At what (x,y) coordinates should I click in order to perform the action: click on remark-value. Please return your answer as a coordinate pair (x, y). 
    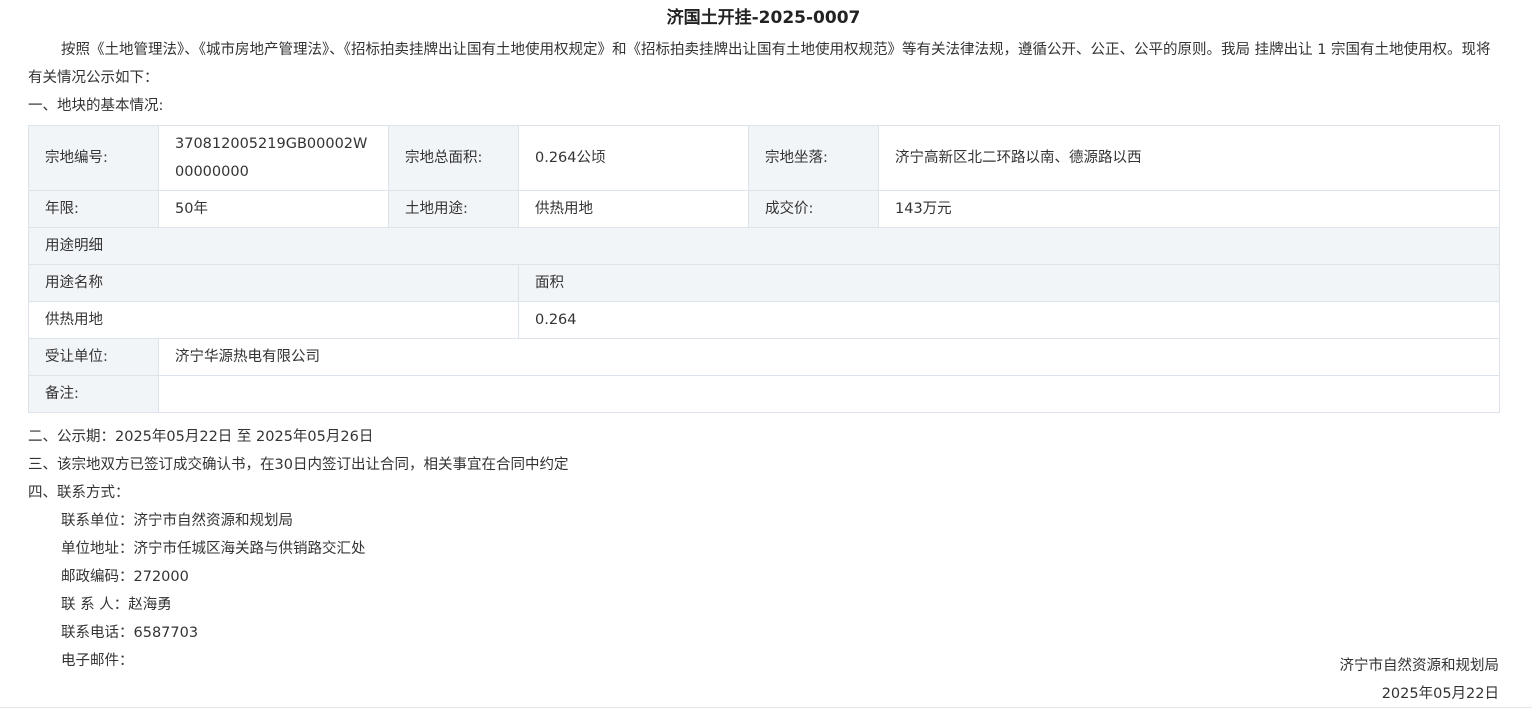
    Looking at the image, I should click on (829, 394).